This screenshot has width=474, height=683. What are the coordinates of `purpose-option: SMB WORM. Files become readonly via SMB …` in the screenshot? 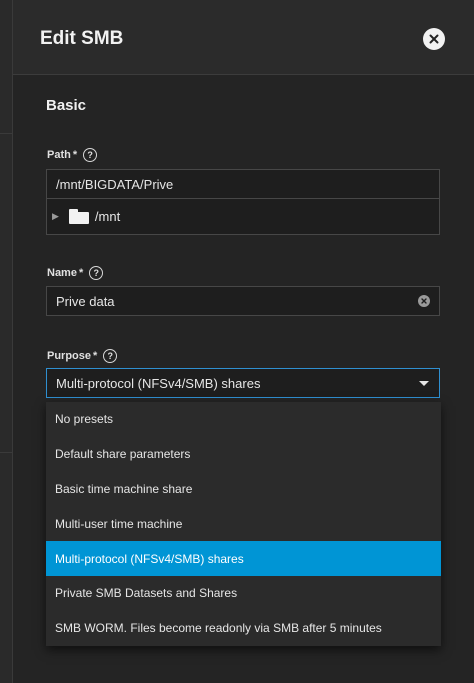 It's located at (243, 628).